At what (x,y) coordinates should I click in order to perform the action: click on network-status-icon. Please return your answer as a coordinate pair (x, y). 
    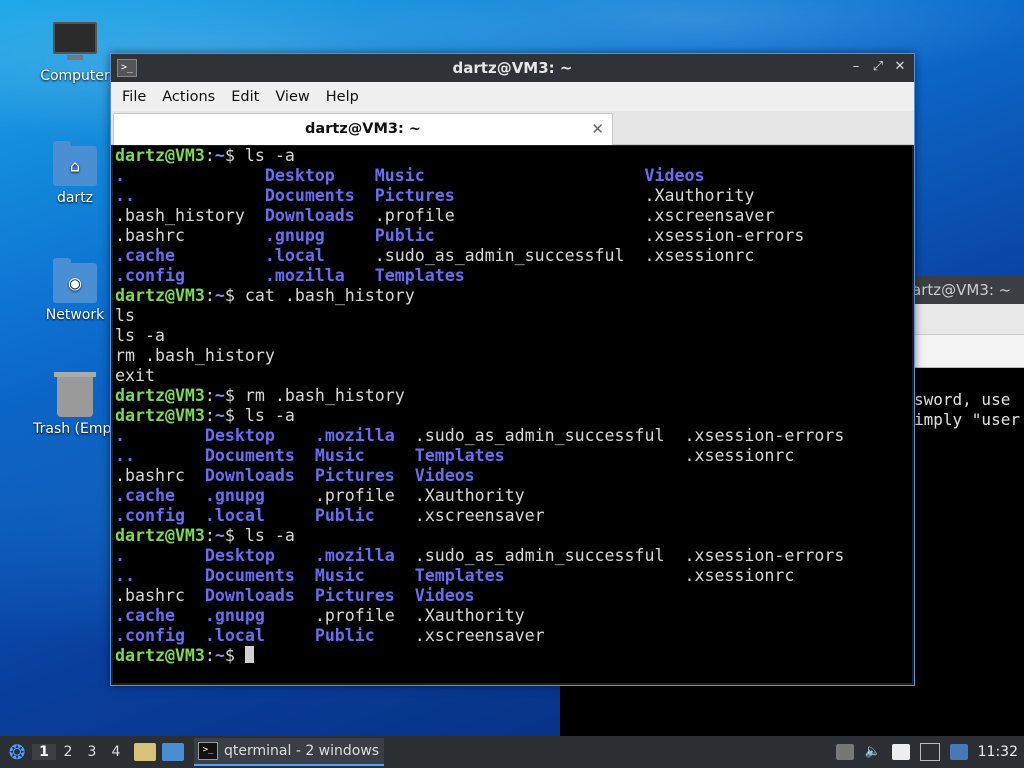
    Looking at the image, I should click on (929, 752).